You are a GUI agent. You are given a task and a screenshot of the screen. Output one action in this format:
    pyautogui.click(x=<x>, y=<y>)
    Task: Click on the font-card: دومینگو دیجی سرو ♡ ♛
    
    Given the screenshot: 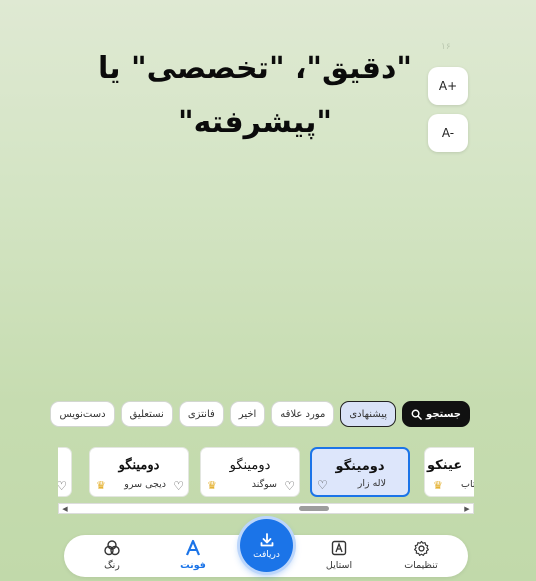 What is the action you would take?
    pyautogui.click(x=139, y=472)
    